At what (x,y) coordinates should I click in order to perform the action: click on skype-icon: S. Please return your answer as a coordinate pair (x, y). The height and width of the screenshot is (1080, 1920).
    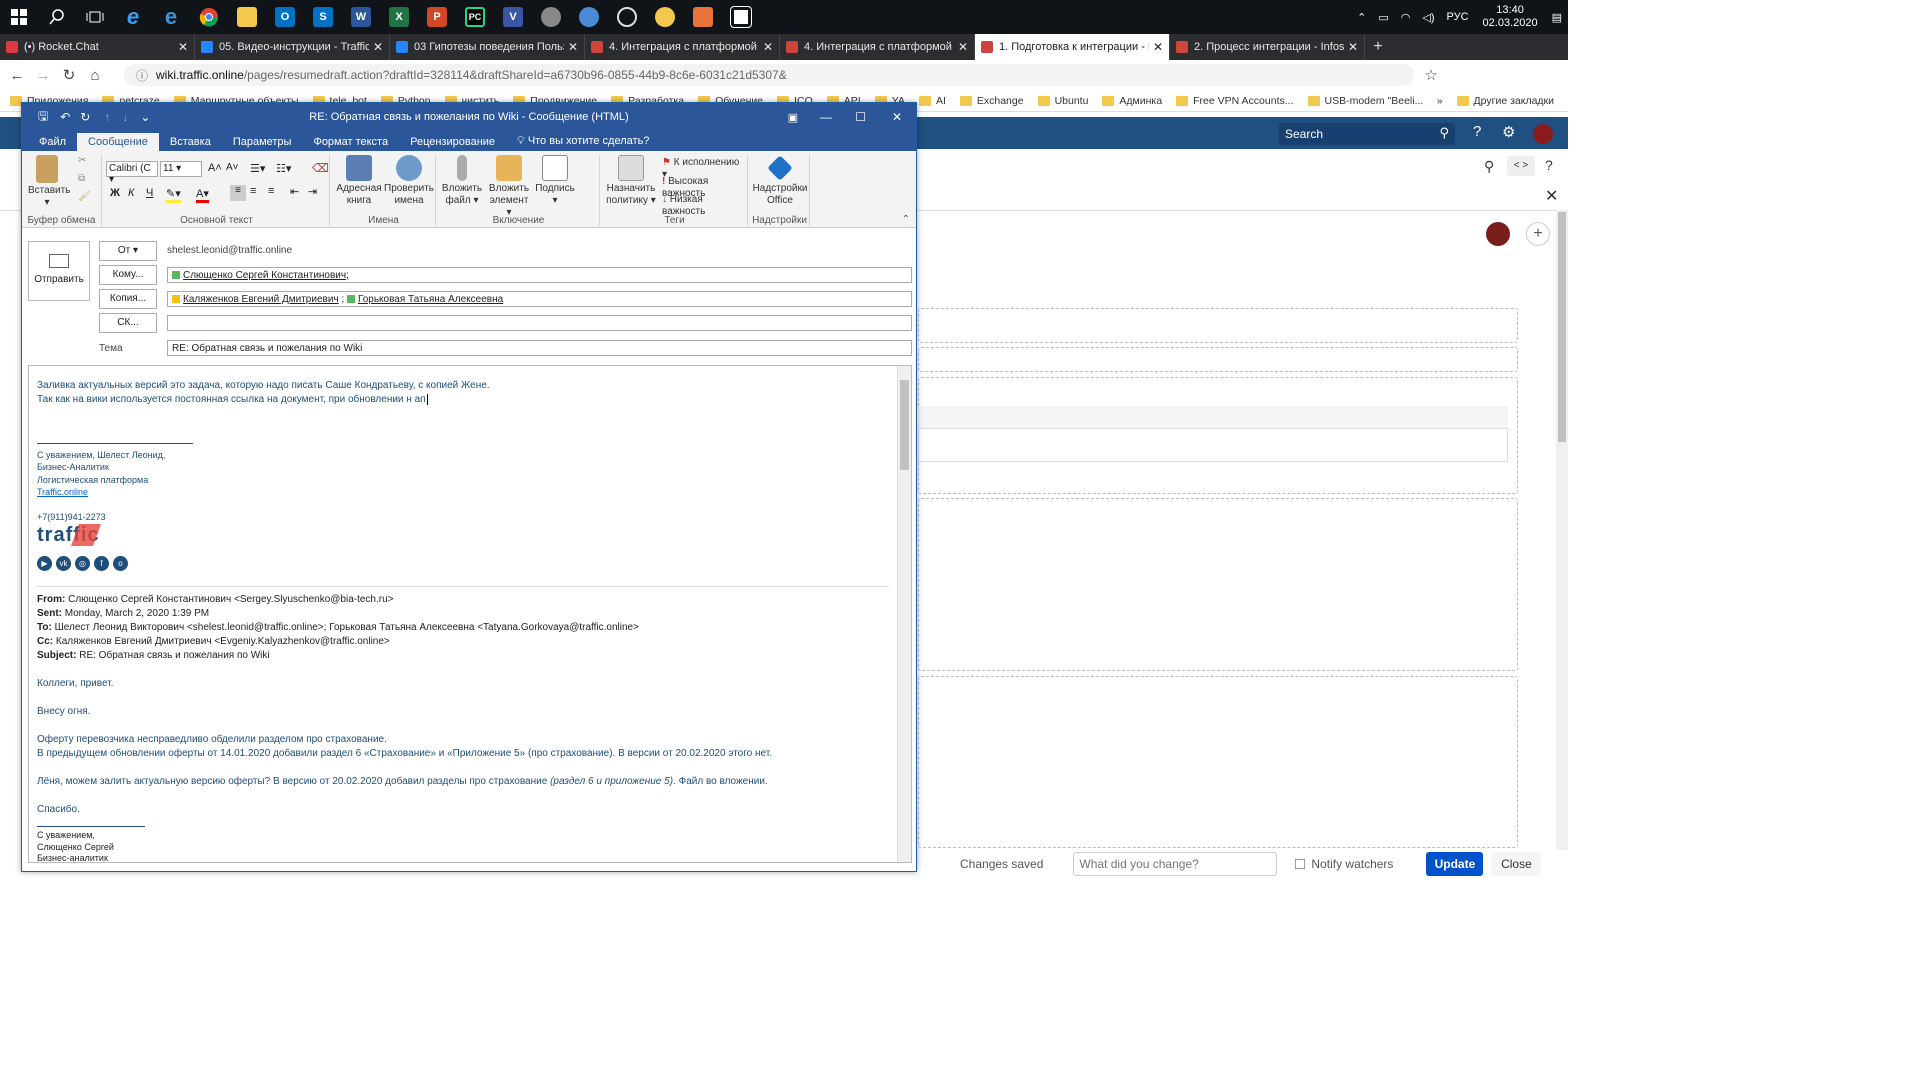
    Looking at the image, I should click on (323, 17).